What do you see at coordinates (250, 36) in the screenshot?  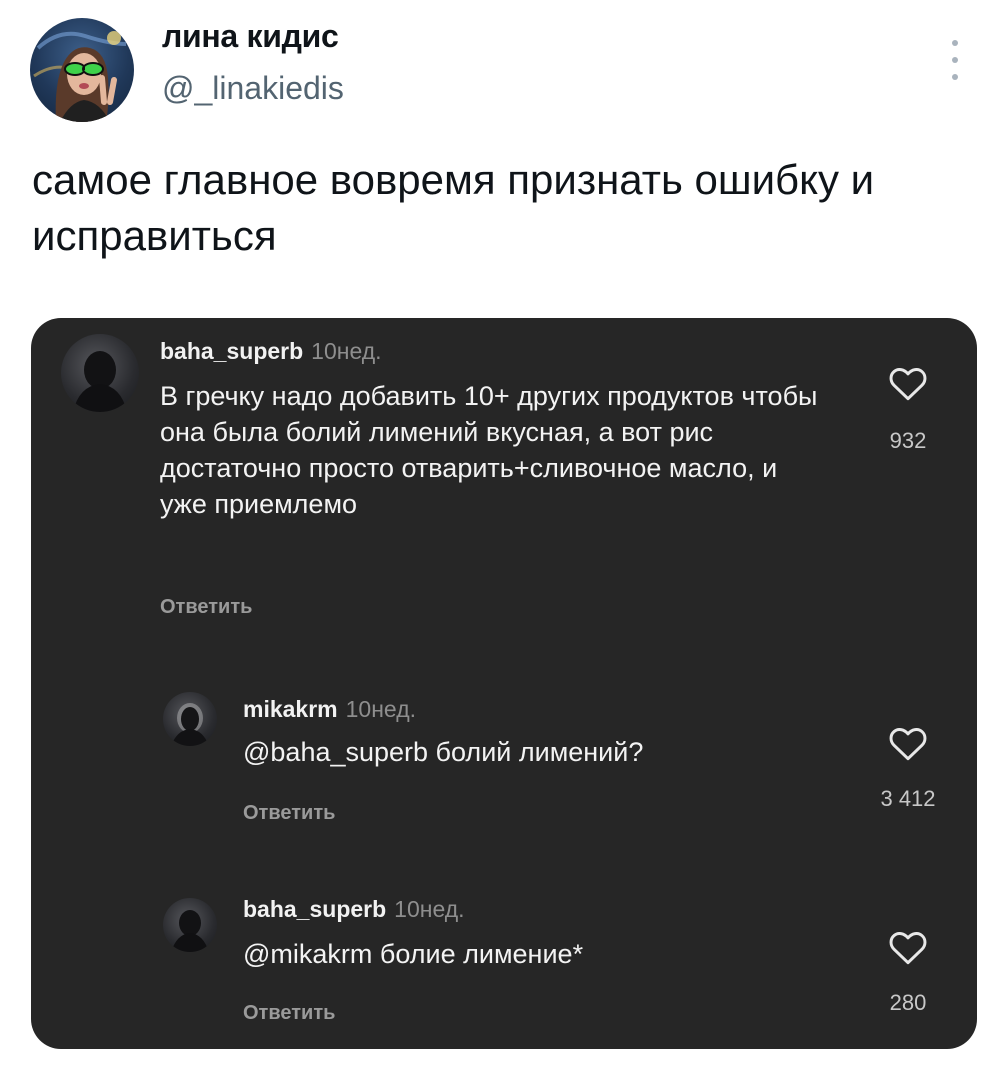 I see `author-display-name: лина кидис` at bounding box center [250, 36].